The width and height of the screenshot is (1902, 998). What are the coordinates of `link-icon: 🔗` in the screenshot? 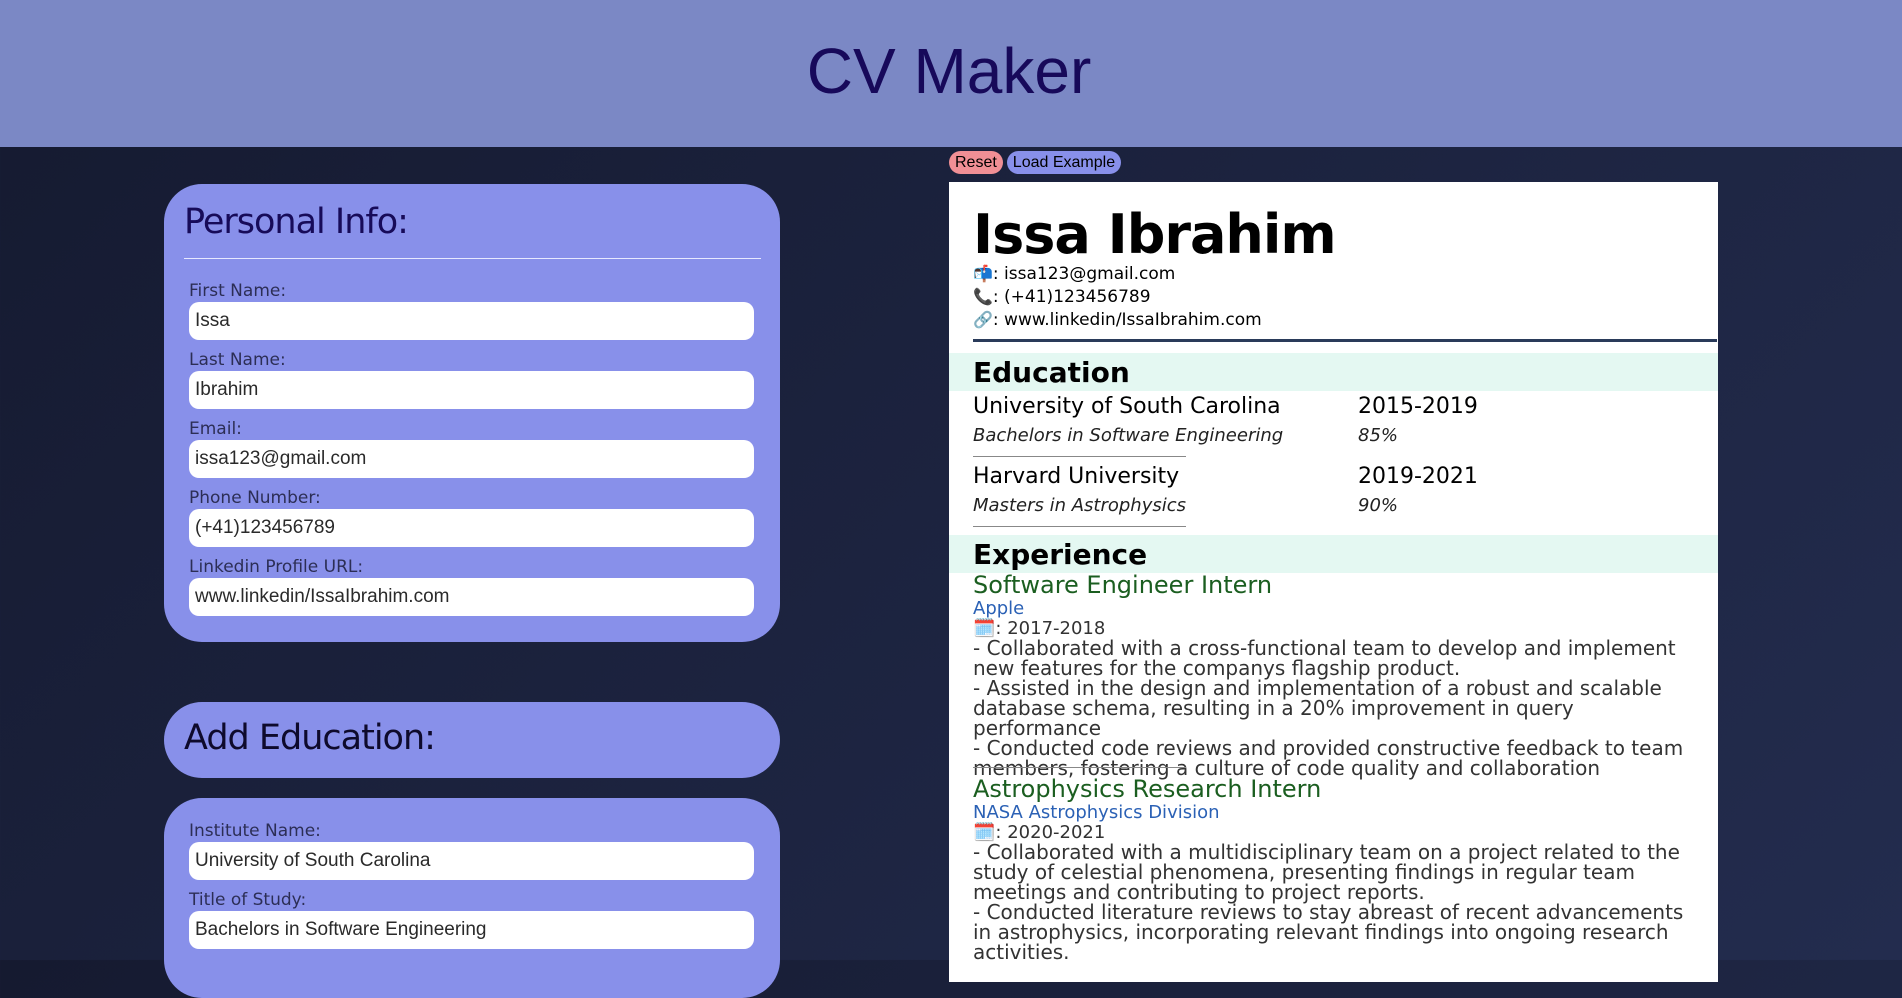 It's located at (983, 319).